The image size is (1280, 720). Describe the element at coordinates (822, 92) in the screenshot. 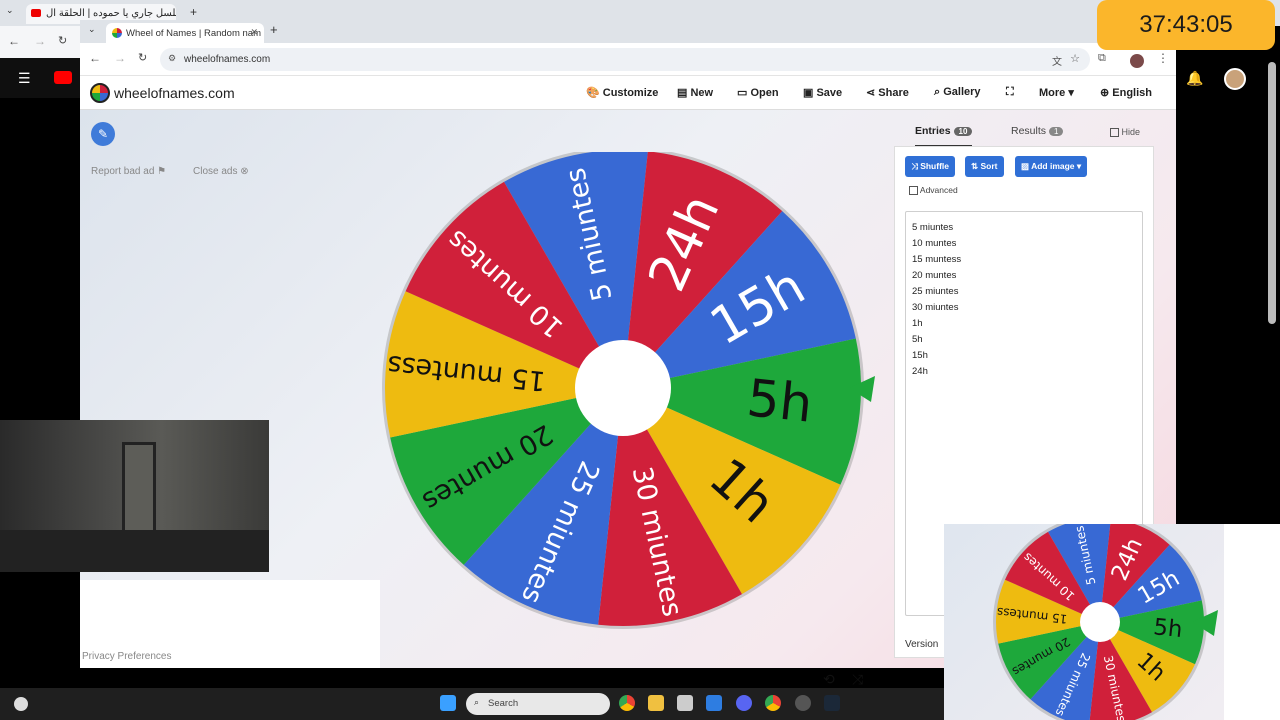

I see `save-button: ▣ Save` at that location.